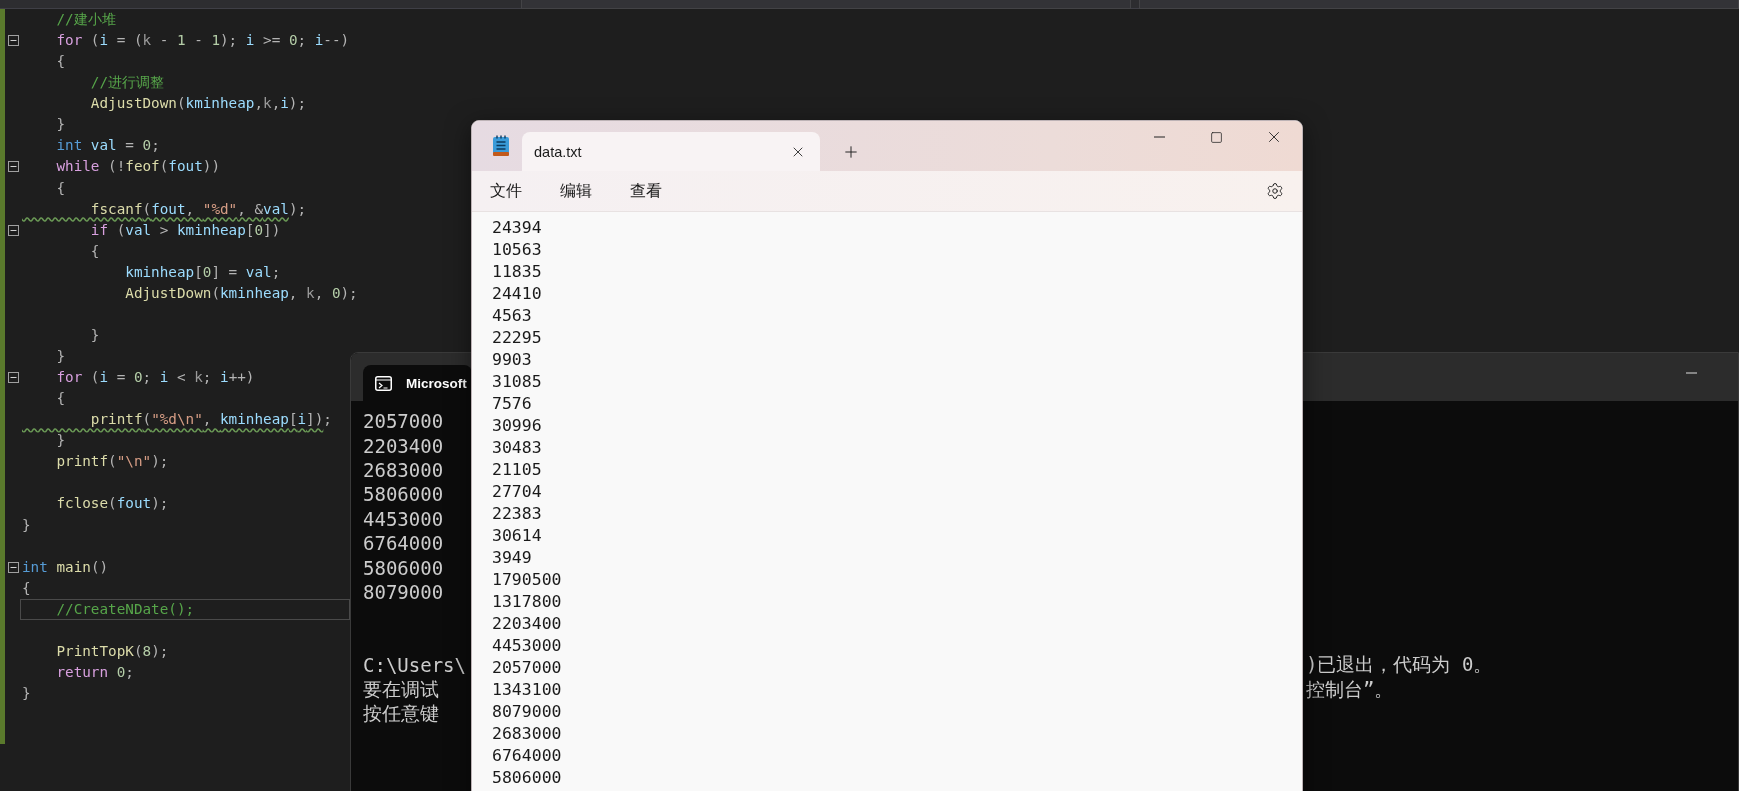 The width and height of the screenshot is (1739, 791). What do you see at coordinates (527, 778) in the screenshot?
I see `text-line: 5806000` at bounding box center [527, 778].